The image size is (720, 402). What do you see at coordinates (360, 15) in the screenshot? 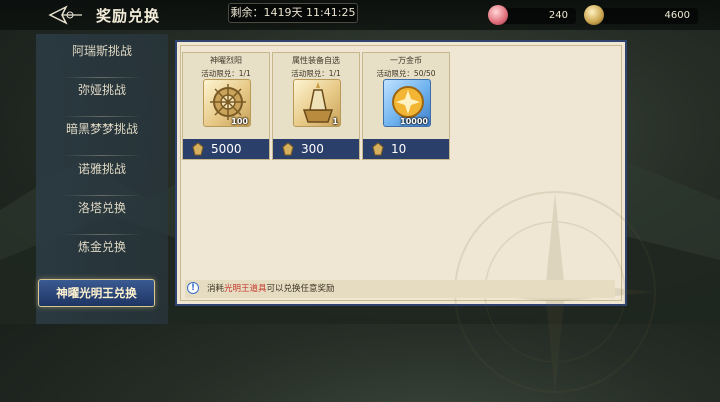
I see `top-bar: 奖励兑换 剩余：1419天 11:41:25 240 4600` at bounding box center [360, 15].